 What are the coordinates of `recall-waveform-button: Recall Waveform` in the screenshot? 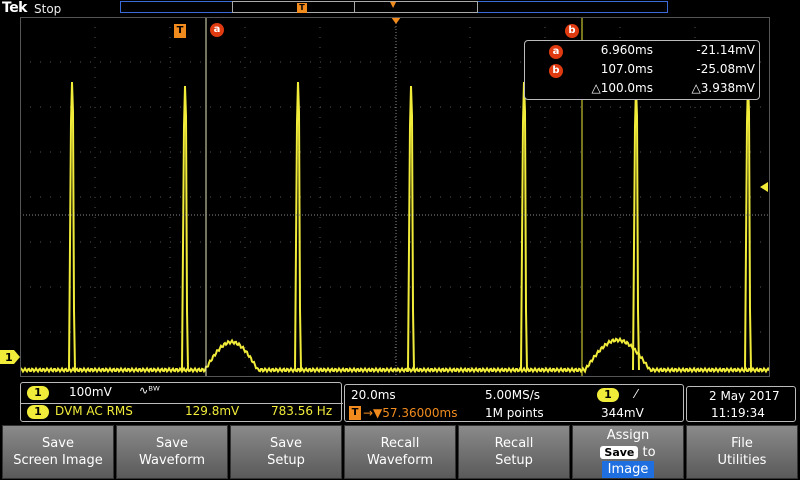 It's located at (400, 452).